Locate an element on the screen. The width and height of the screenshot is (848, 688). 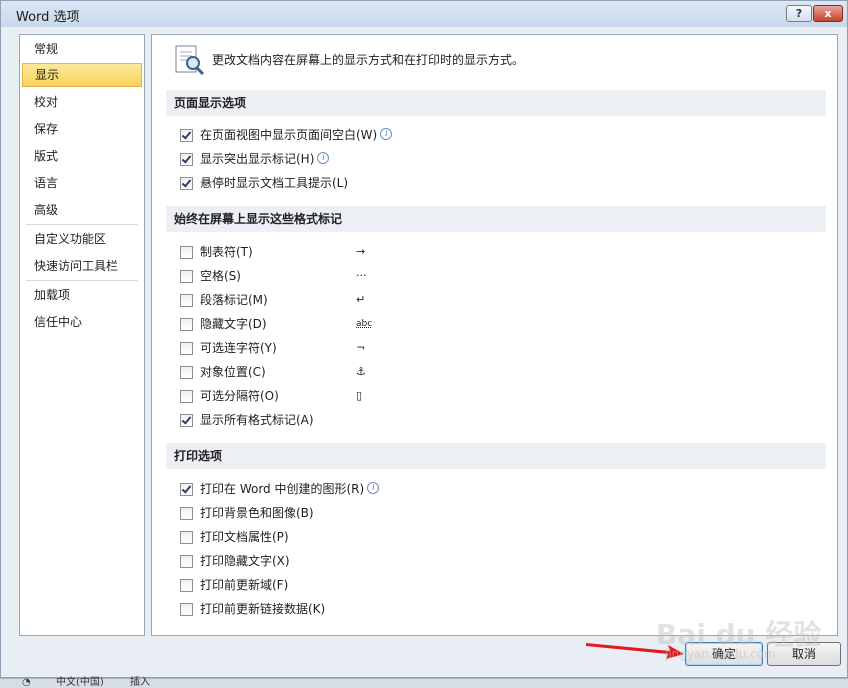
option-label: 显示突出显示标记(H) is located at coordinates (257, 159).